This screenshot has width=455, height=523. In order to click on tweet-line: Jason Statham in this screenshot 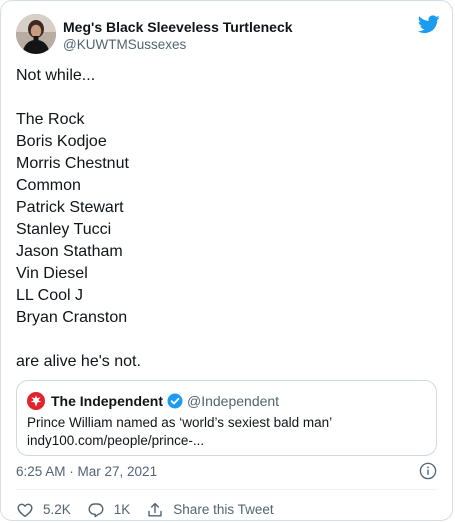, I will do `click(69, 251)`.